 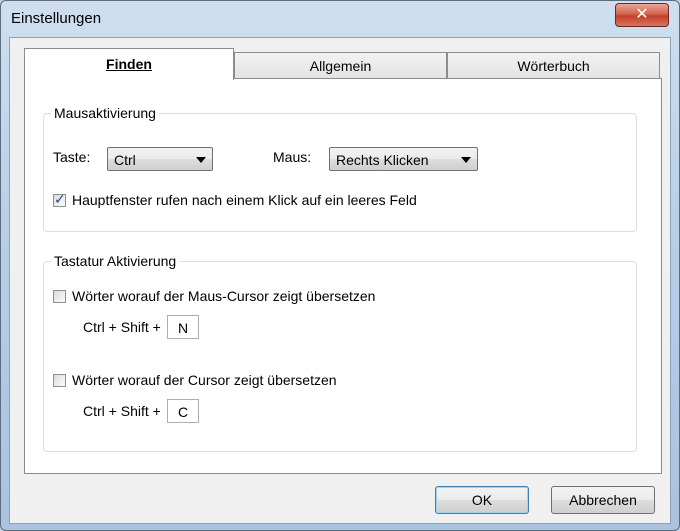 What do you see at coordinates (603, 500) in the screenshot?
I see `cancel-button: Abbrechen` at bounding box center [603, 500].